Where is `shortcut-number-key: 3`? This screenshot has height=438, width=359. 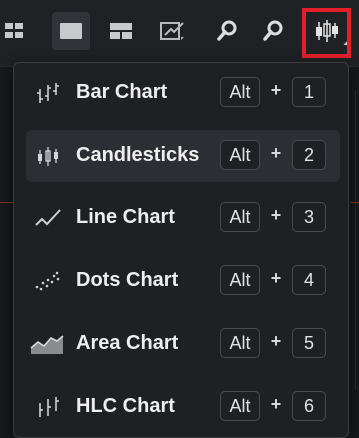 shortcut-number-key: 3 is located at coordinates (309, 217).